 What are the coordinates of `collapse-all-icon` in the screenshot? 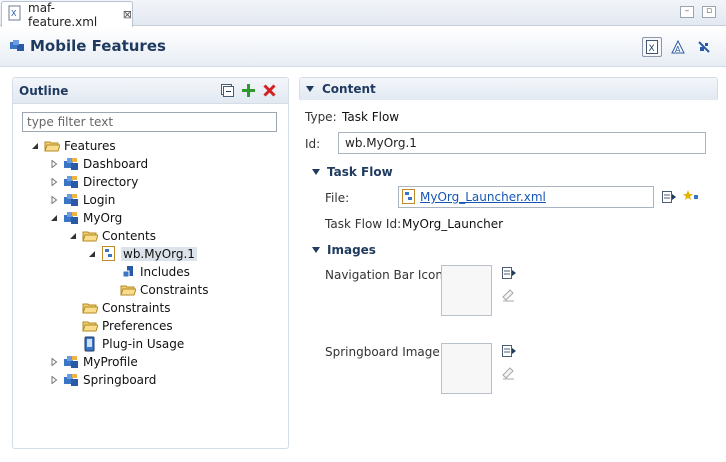 It's located at (227, 92).